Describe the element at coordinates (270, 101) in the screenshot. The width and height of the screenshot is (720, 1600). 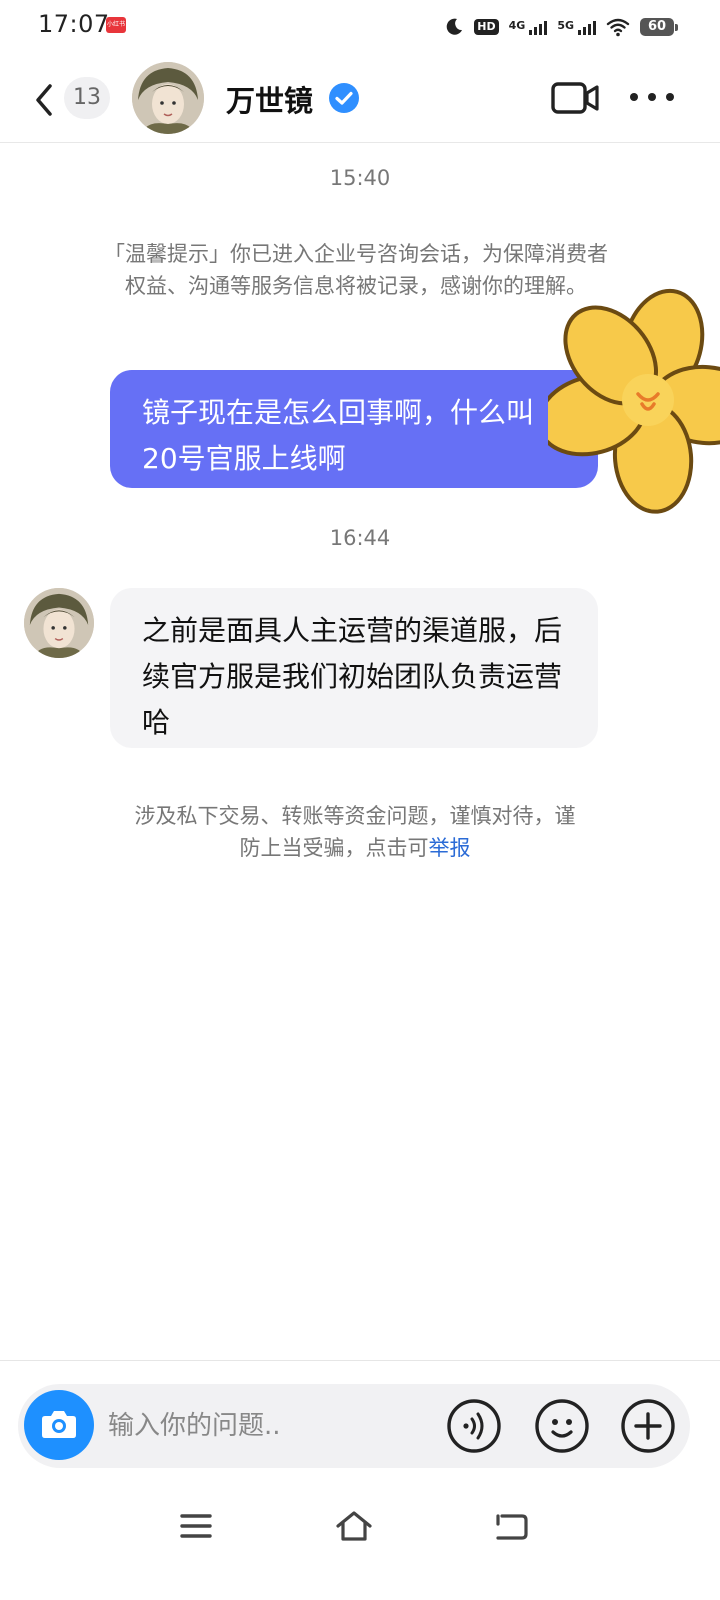
I see `contact-name: 万世镜` at that location.